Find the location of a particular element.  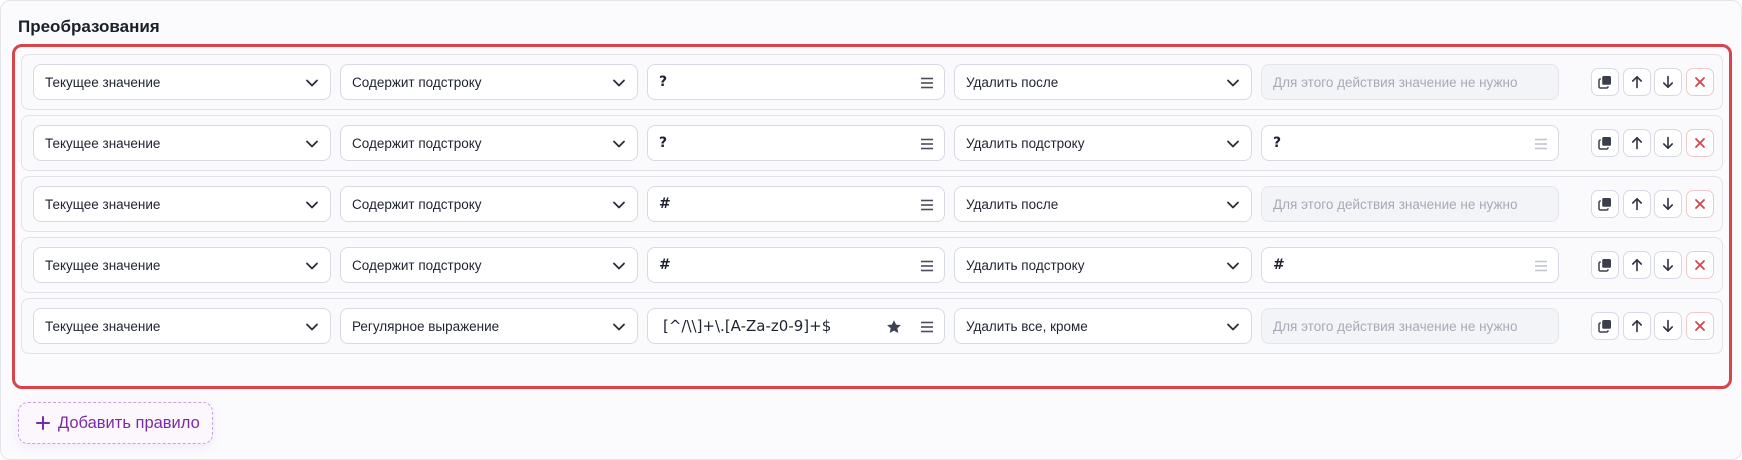

add-rule-label: Добавить правило is located at coordinates (129, 422).